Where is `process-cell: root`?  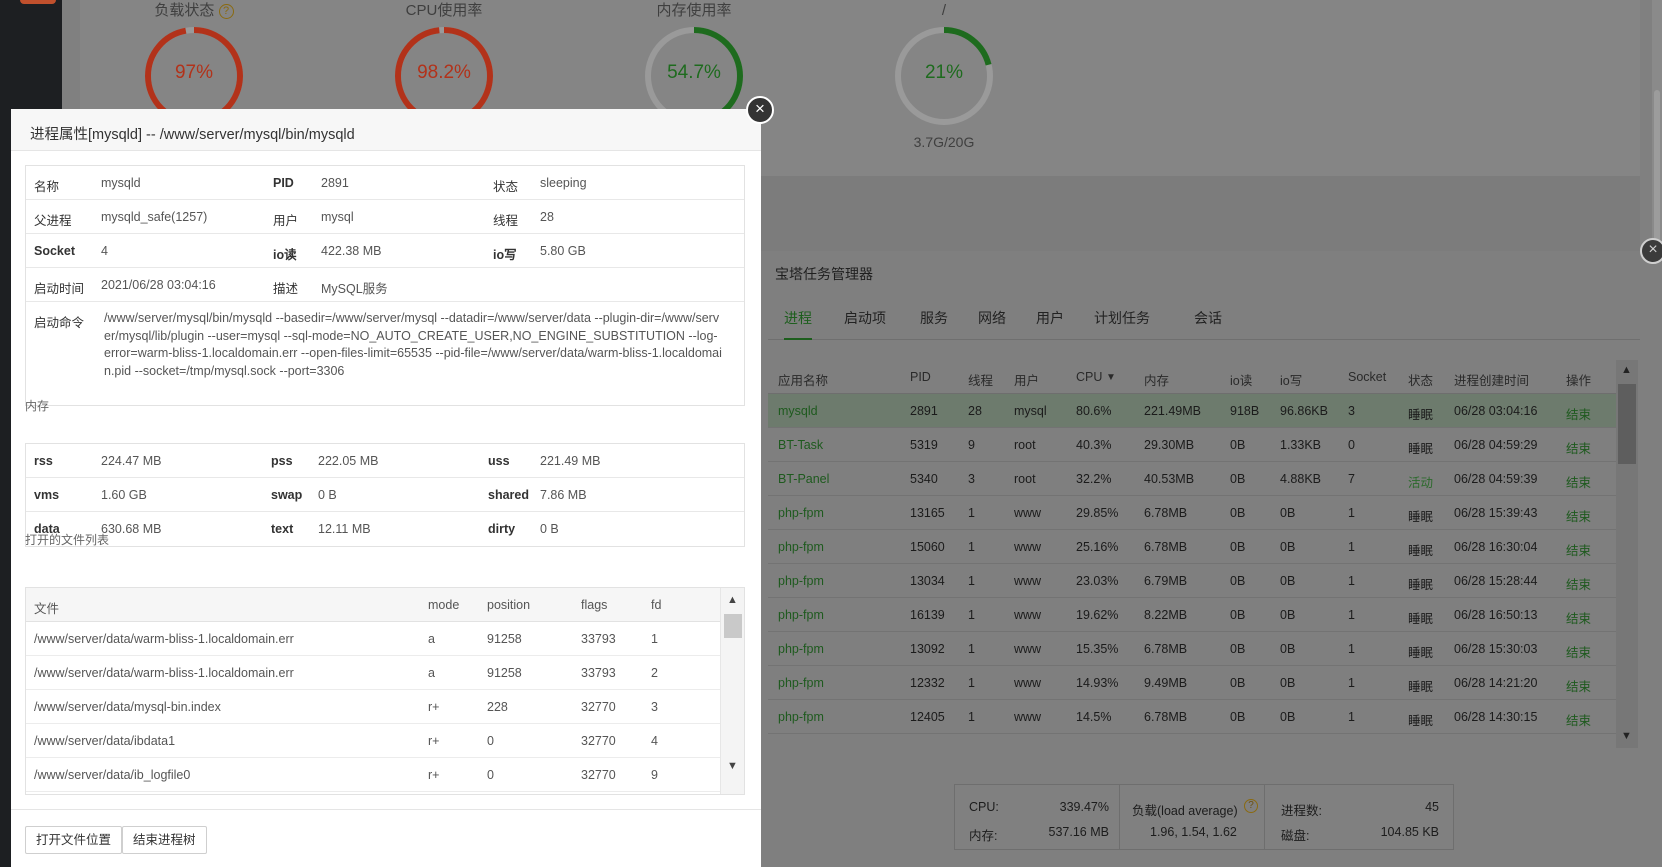 process-cell: root is located at coordinates (1025, 479).